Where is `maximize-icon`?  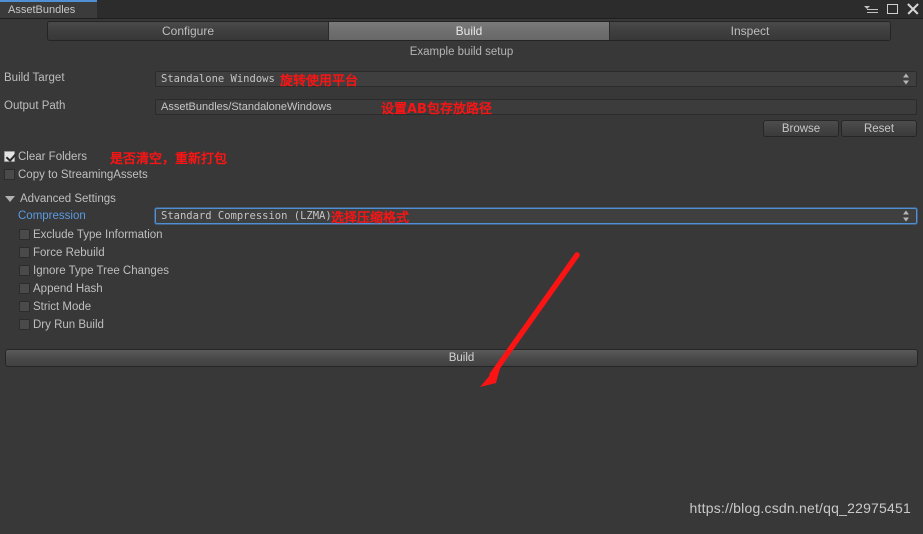 maximize-icon is located at coordinates (892, 9).